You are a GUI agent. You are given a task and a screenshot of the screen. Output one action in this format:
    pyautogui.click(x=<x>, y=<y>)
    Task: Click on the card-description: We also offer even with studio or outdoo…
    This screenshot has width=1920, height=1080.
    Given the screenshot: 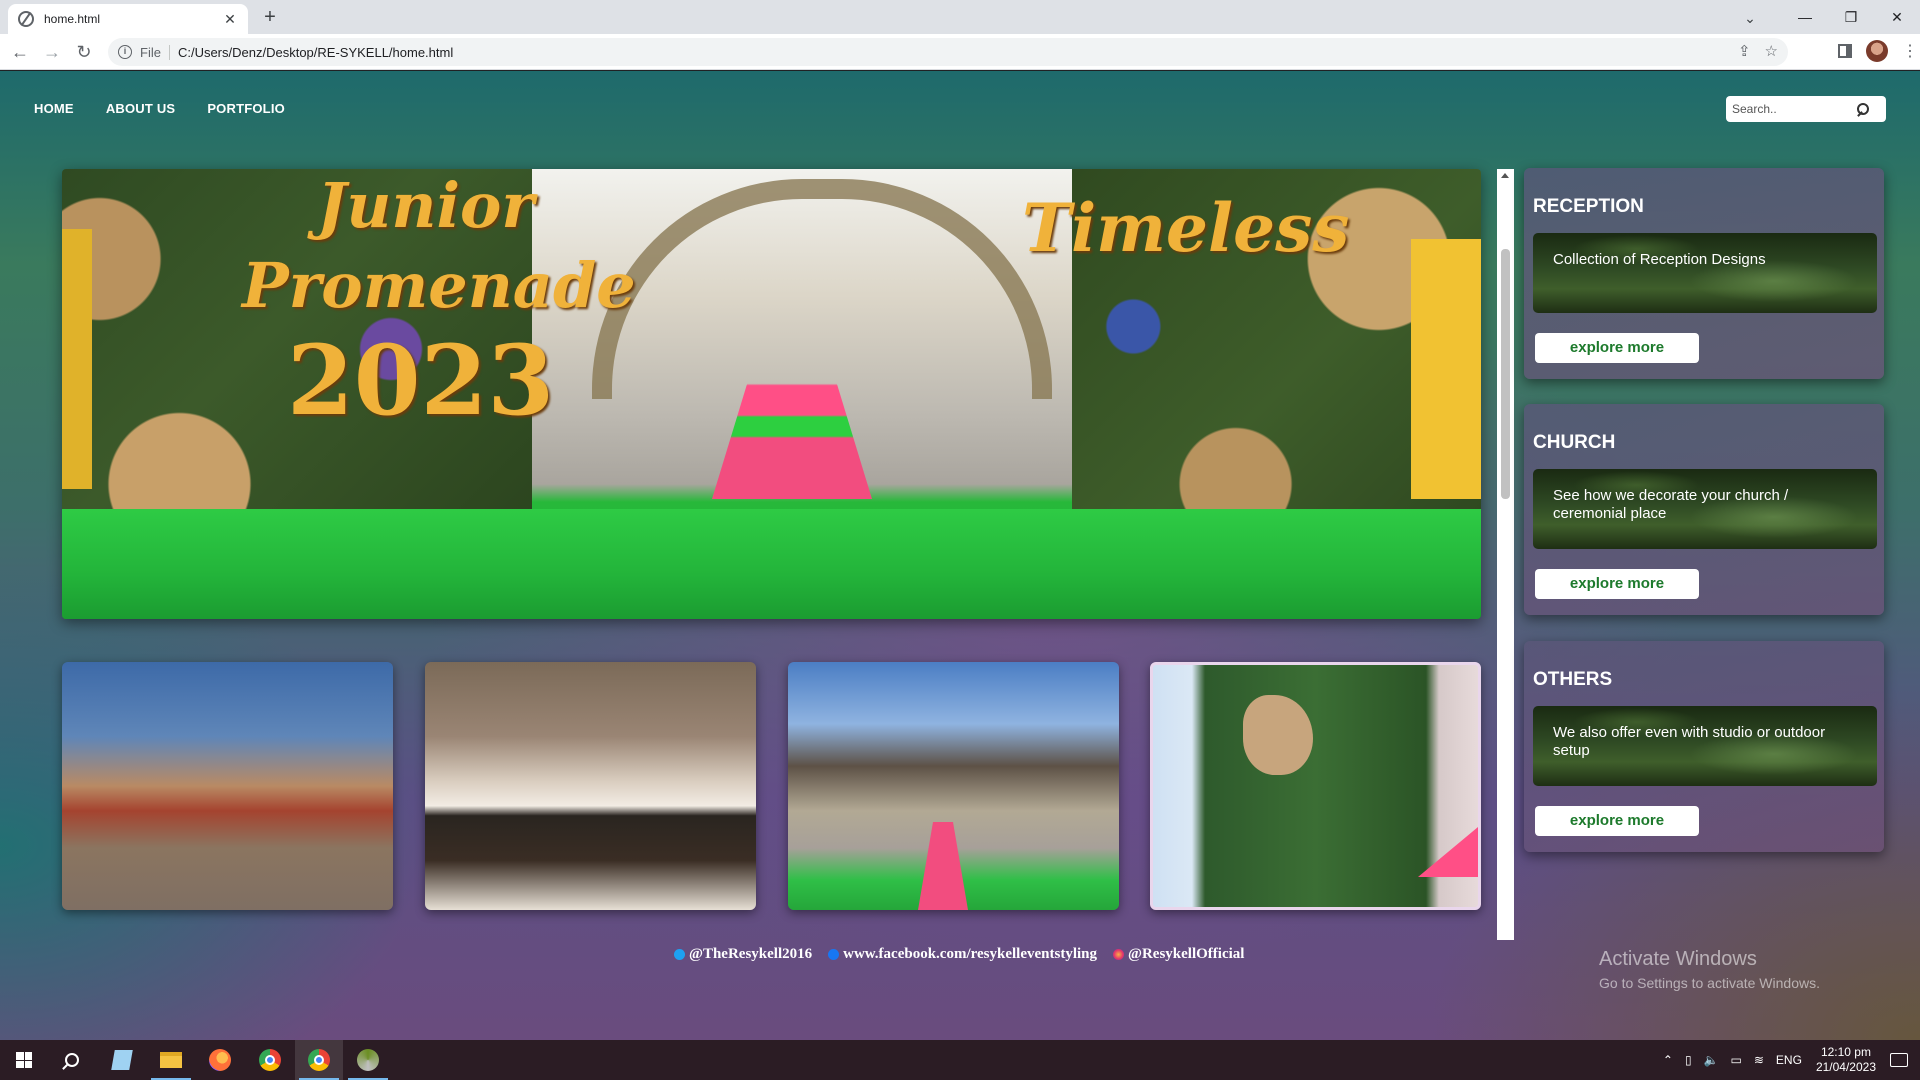 What is the action you would take?
    pyautogui.click(x=1705, y=746)
    